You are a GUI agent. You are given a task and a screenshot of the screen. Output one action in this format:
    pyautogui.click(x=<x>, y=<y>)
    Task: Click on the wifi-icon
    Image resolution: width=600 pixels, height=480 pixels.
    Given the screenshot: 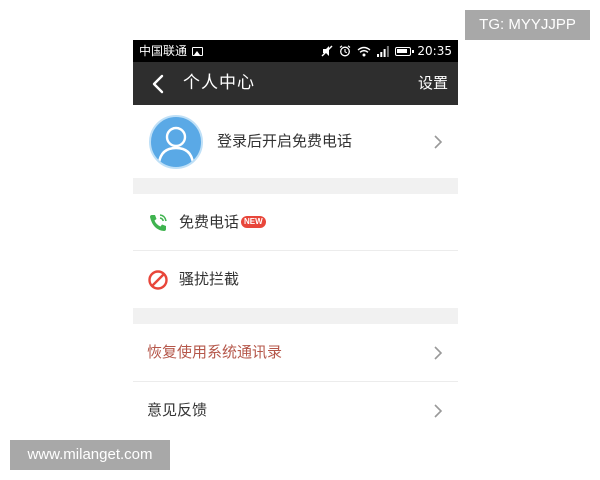 What is the action you would take?
    pyautogui.click(x=364, y=51)
    